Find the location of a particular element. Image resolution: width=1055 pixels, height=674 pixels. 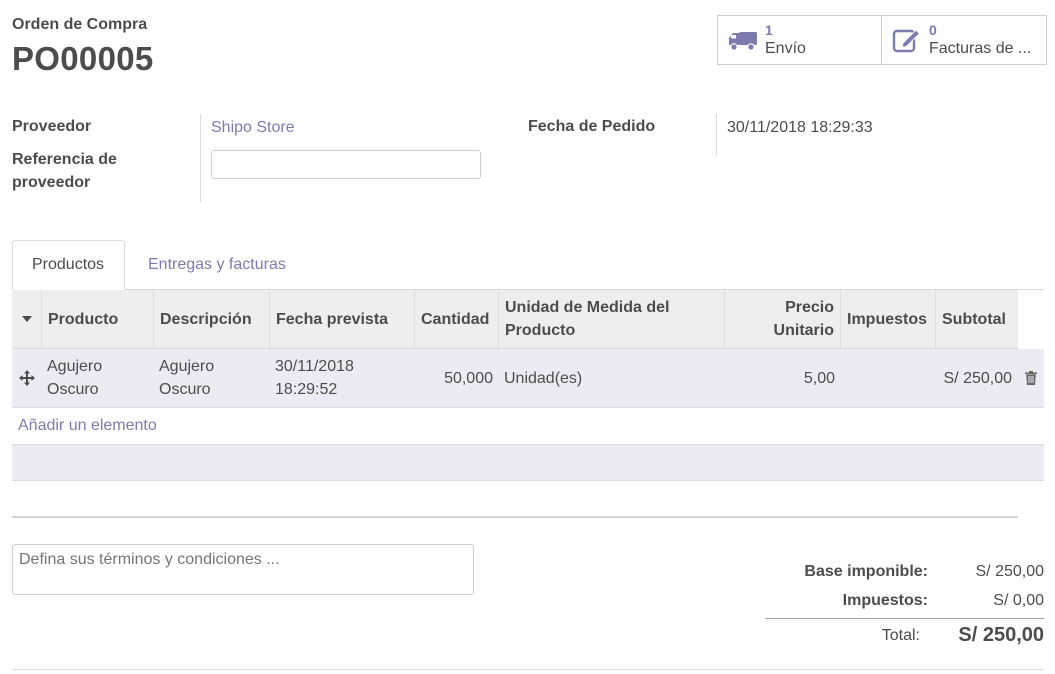

cell-quantity: 50,000 is located at coordinates (457, 378).